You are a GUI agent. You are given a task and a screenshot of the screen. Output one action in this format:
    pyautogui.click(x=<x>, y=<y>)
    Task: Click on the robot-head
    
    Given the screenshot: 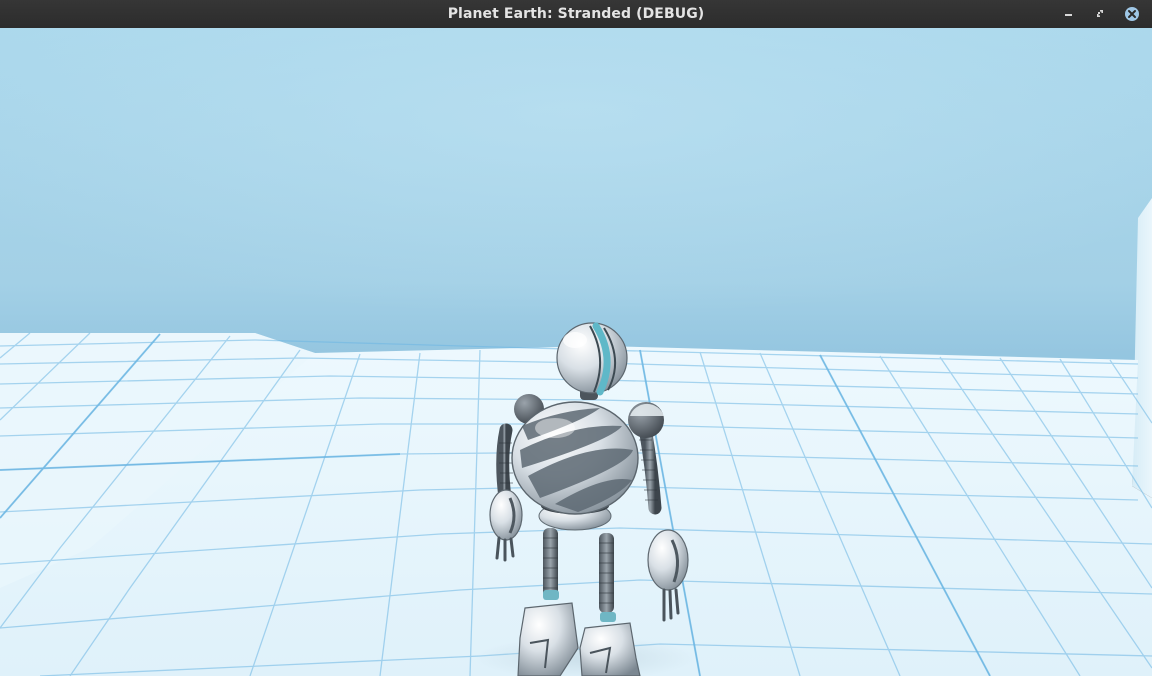 What is the action you would take?
    pyautogui.click(x=592, y=358)
    